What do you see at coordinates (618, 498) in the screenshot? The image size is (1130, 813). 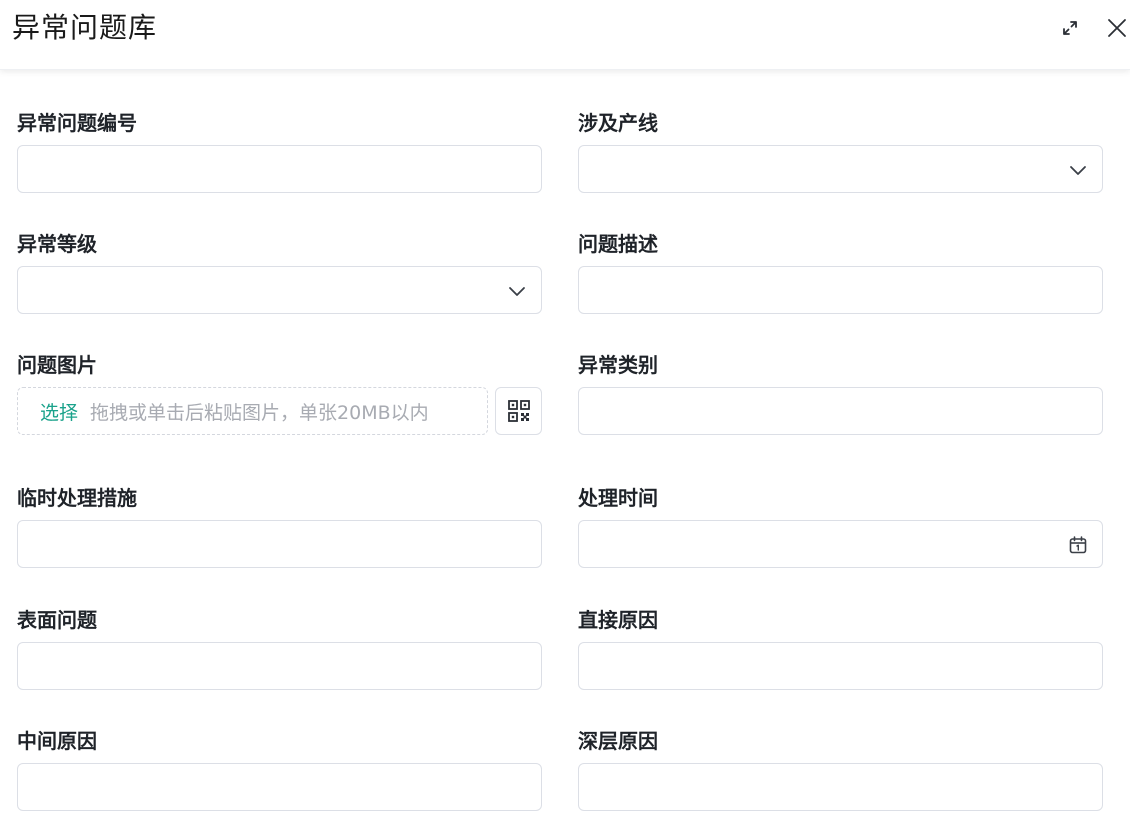 I see `field-label: 处理时间` at bounding box center [618, 498].